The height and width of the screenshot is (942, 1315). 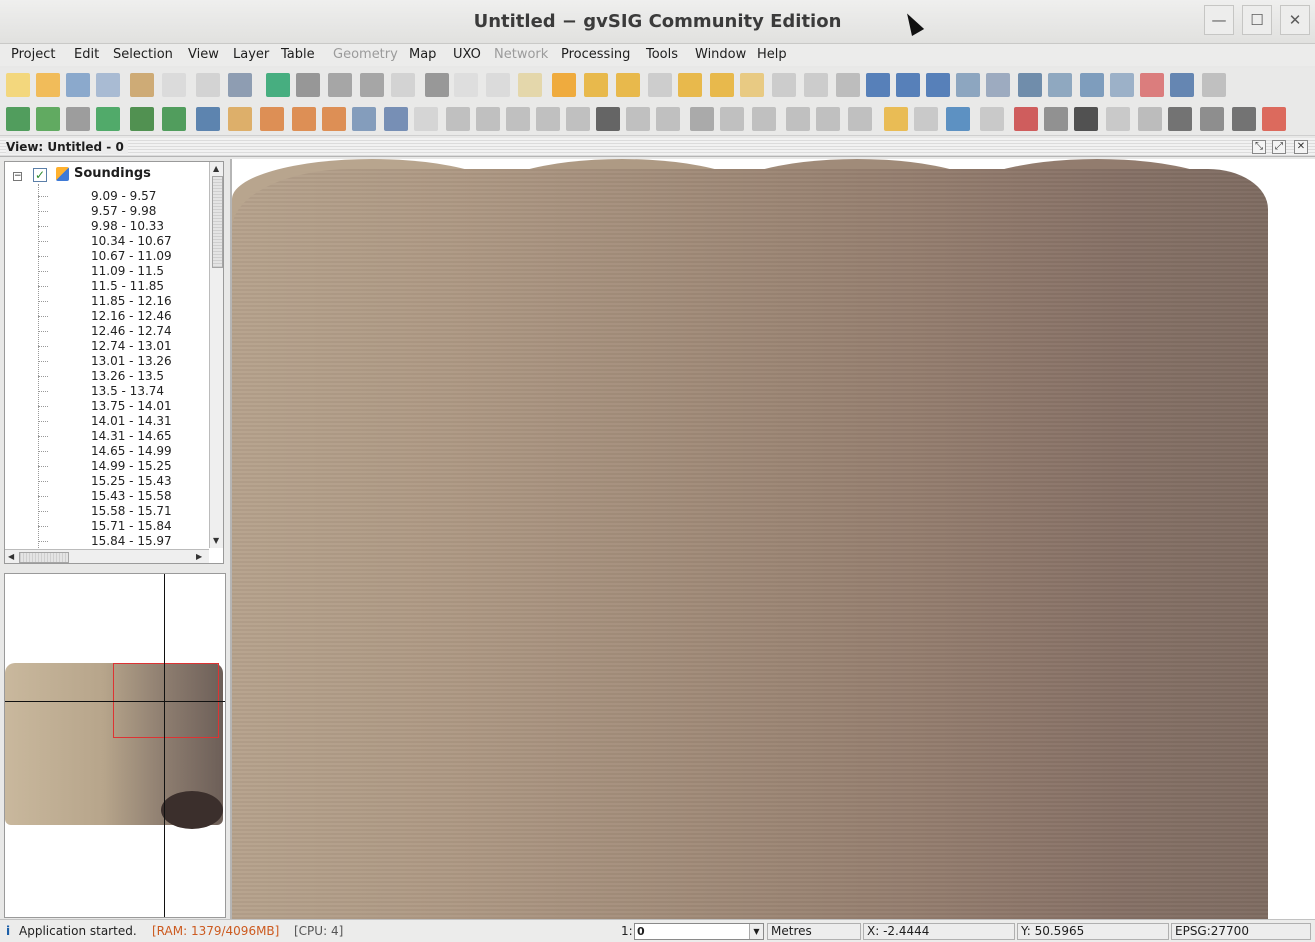 I want to click on menu-tools: Tools, so click(x=662, y=54).